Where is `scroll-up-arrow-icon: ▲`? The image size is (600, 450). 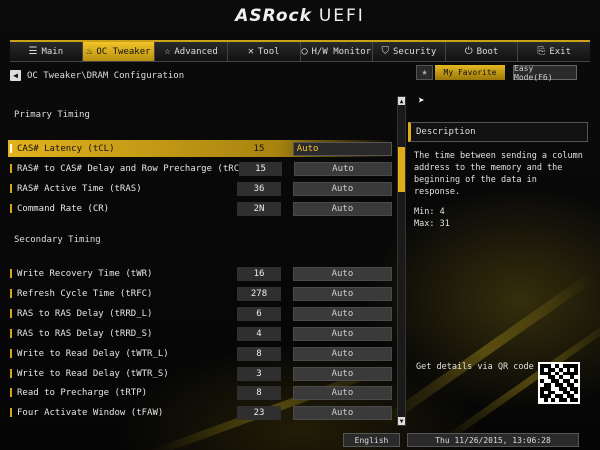 scroll-up-arrow-icon: ▲ is located at coordinates (401, 101).